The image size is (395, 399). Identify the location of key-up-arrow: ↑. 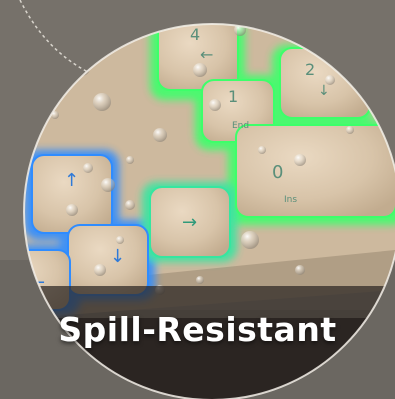
(71, 180).